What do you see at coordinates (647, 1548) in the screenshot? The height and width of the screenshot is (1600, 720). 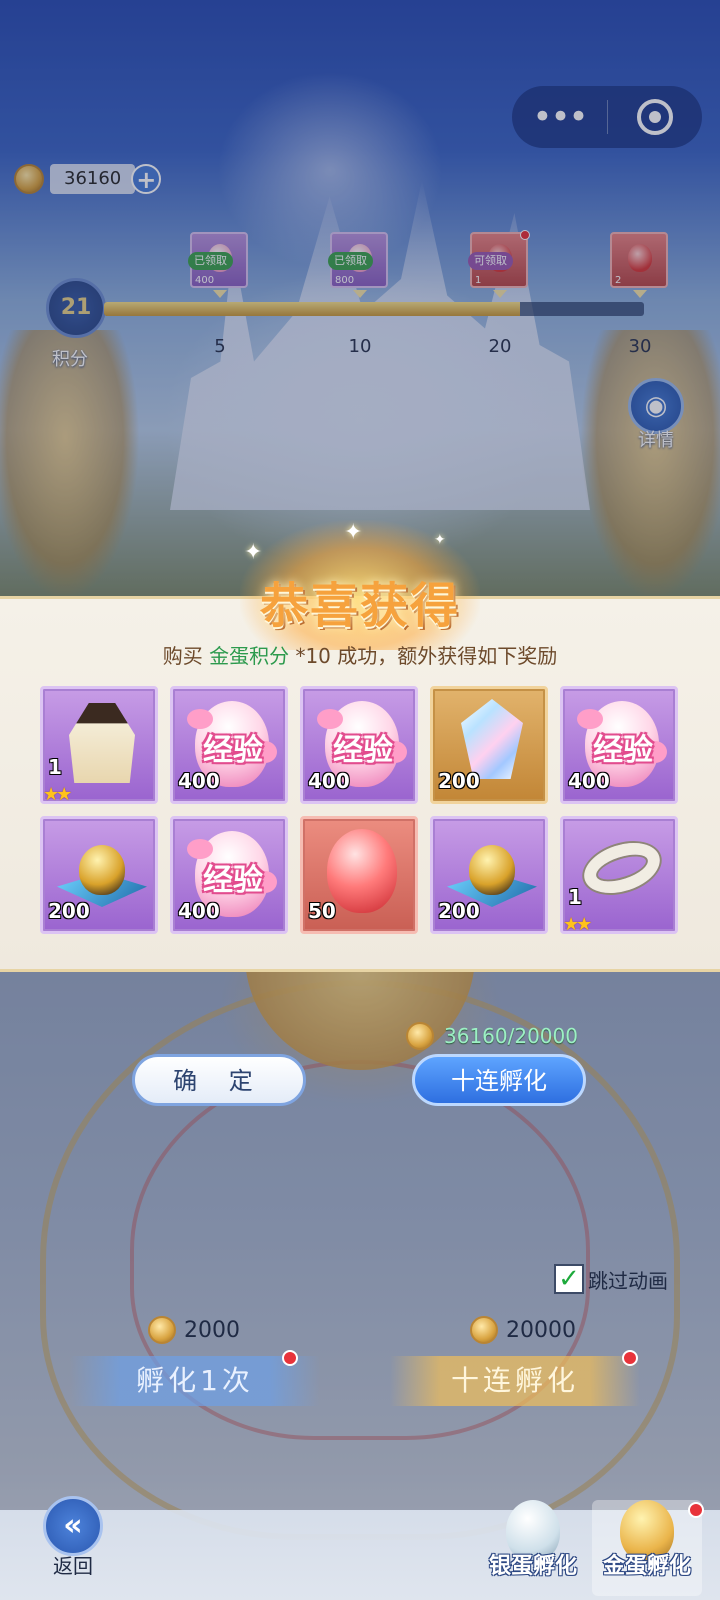 I see `tab-gold-egg-hatch: 金蛋孵化` at bounding box center [647, 1548].